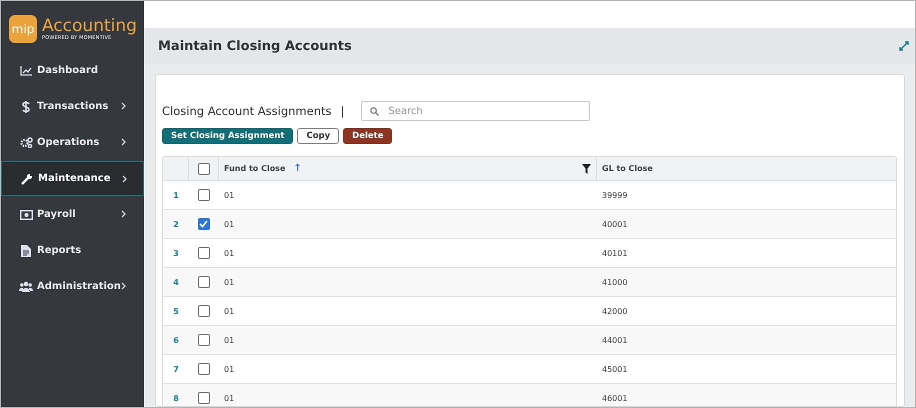  Describe the element at coordinates (26, 71) in the screenshot. I see `chart-icon` at that location.